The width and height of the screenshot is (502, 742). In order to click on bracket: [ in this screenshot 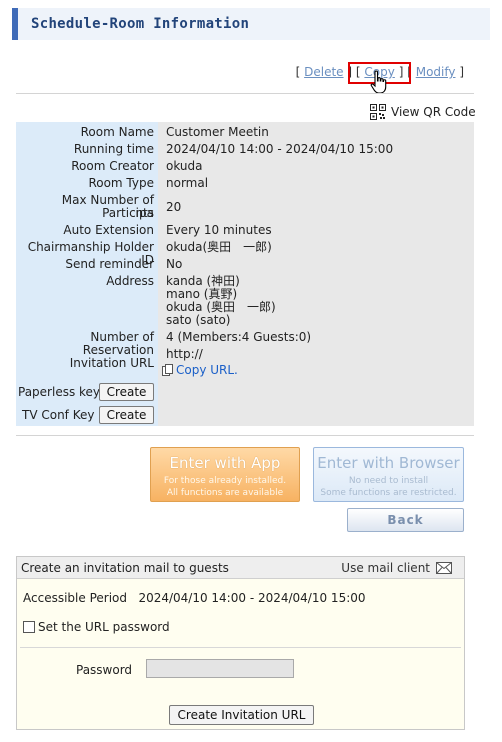, I will do `click(298, 72)`.